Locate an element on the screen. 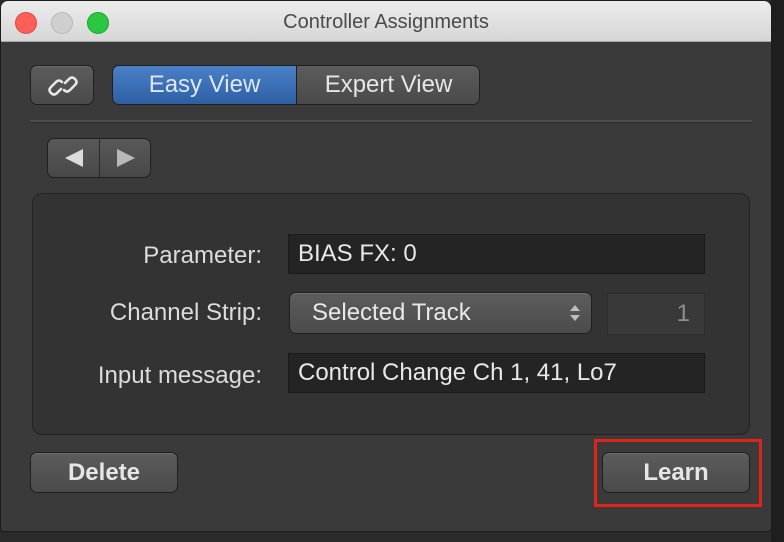 Image resolution: width=784 pixels, height=542 pixels. input-message-label: Input message: is located at coordinates (179, 375).